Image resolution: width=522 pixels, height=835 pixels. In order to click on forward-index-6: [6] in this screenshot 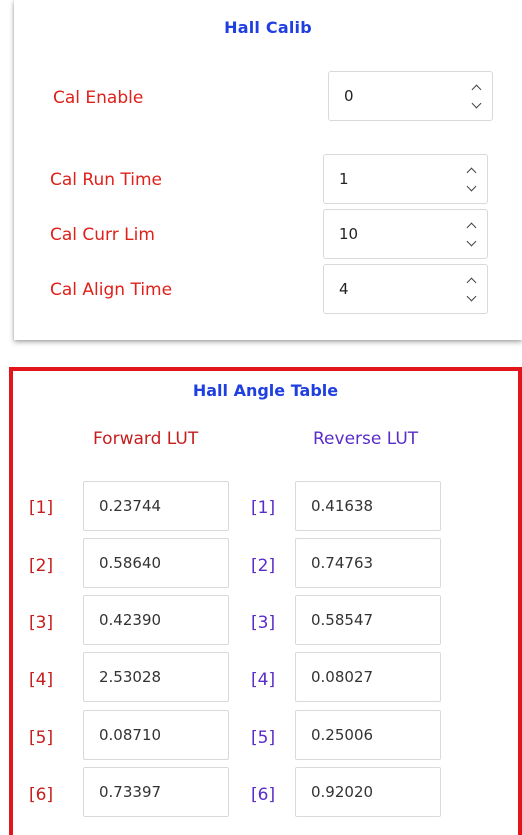, I will do `click(41, 795)`.